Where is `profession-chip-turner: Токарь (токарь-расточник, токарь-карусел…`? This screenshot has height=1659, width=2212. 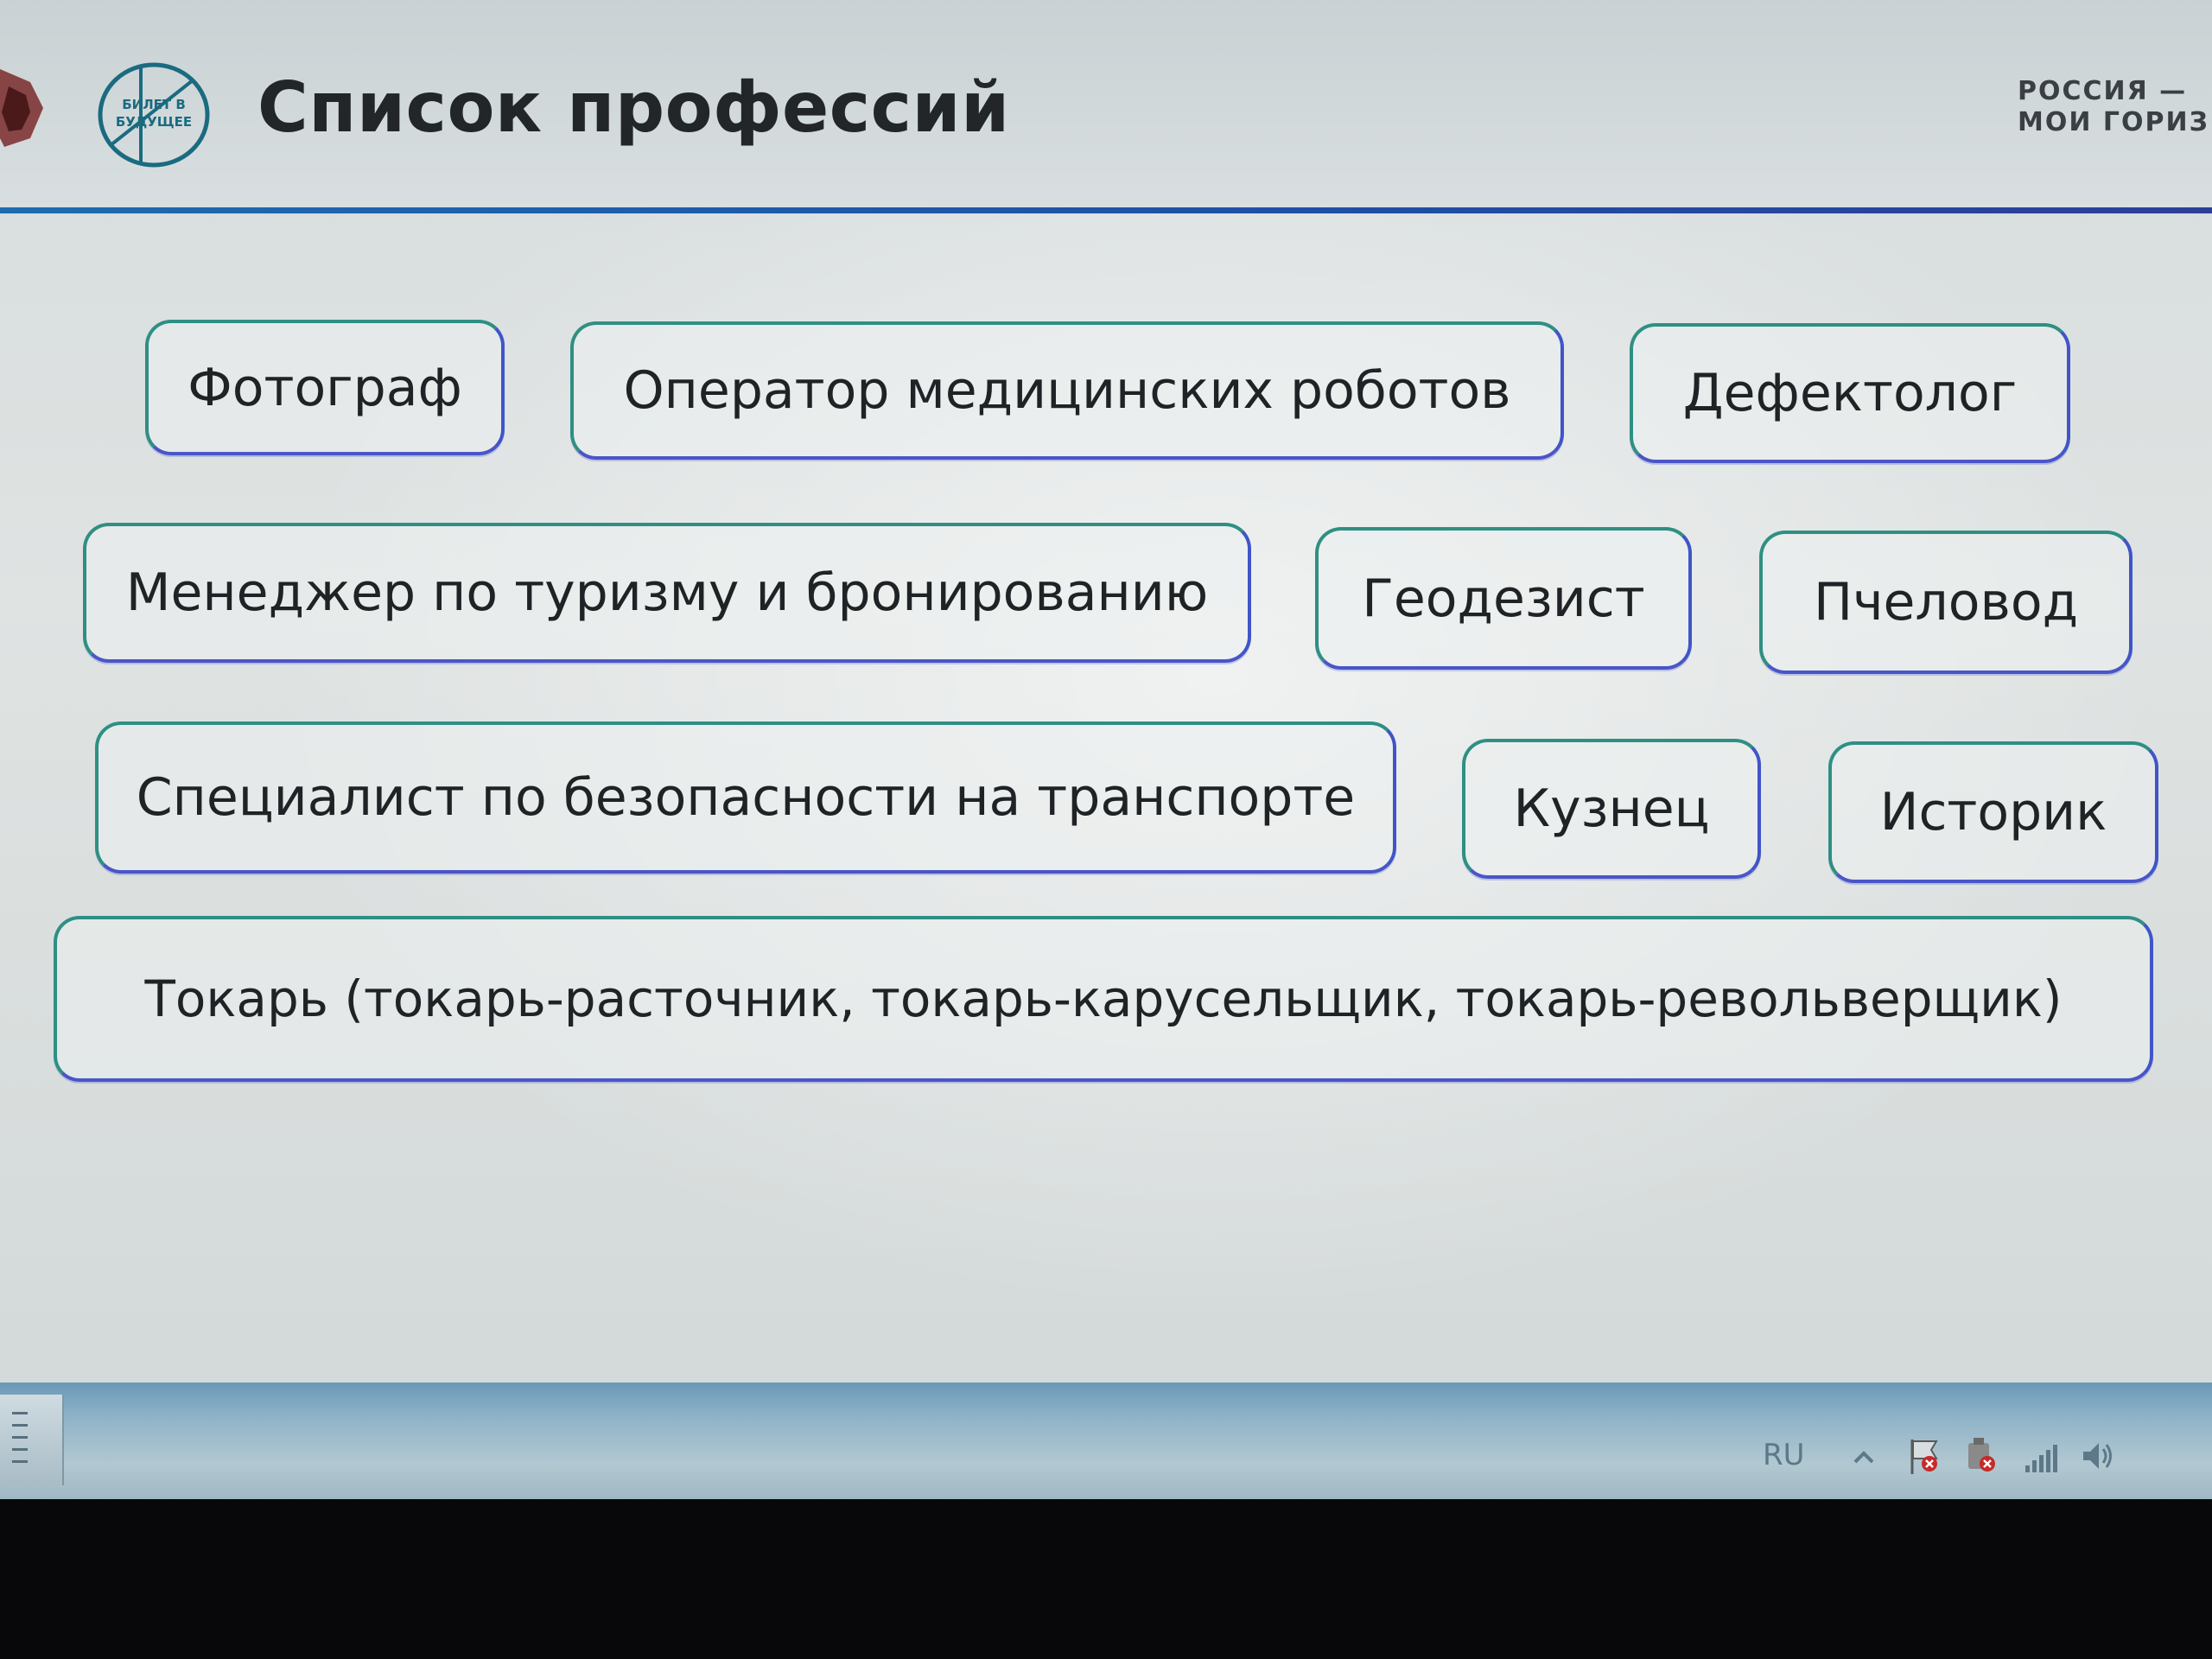 profession-chip-turner: Токарь (токарь-расточник, токарь-карусел… is located at coordinates (1103, 999).